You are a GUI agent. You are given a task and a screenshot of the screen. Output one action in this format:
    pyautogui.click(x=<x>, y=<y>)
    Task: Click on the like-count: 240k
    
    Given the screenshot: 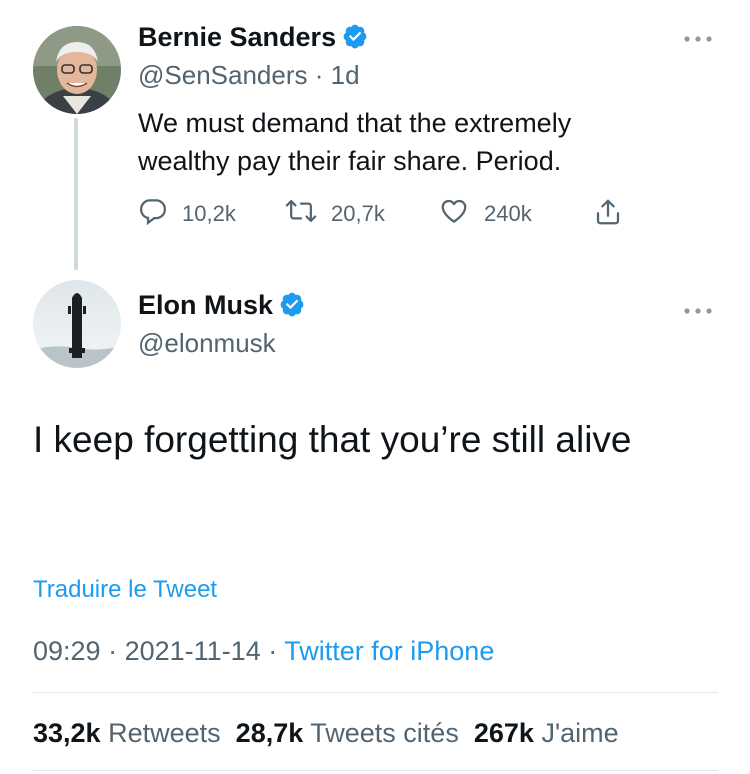 What is the action you would take?
    pyautogui.click(x=508, y=213)
    